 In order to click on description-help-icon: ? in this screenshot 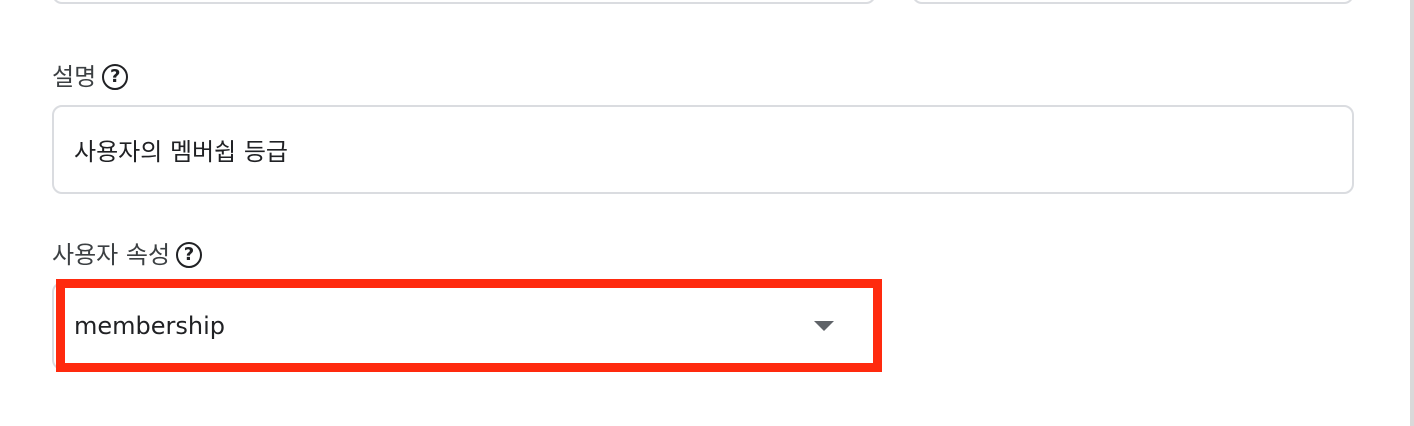, I will do `click(115, 77)`.